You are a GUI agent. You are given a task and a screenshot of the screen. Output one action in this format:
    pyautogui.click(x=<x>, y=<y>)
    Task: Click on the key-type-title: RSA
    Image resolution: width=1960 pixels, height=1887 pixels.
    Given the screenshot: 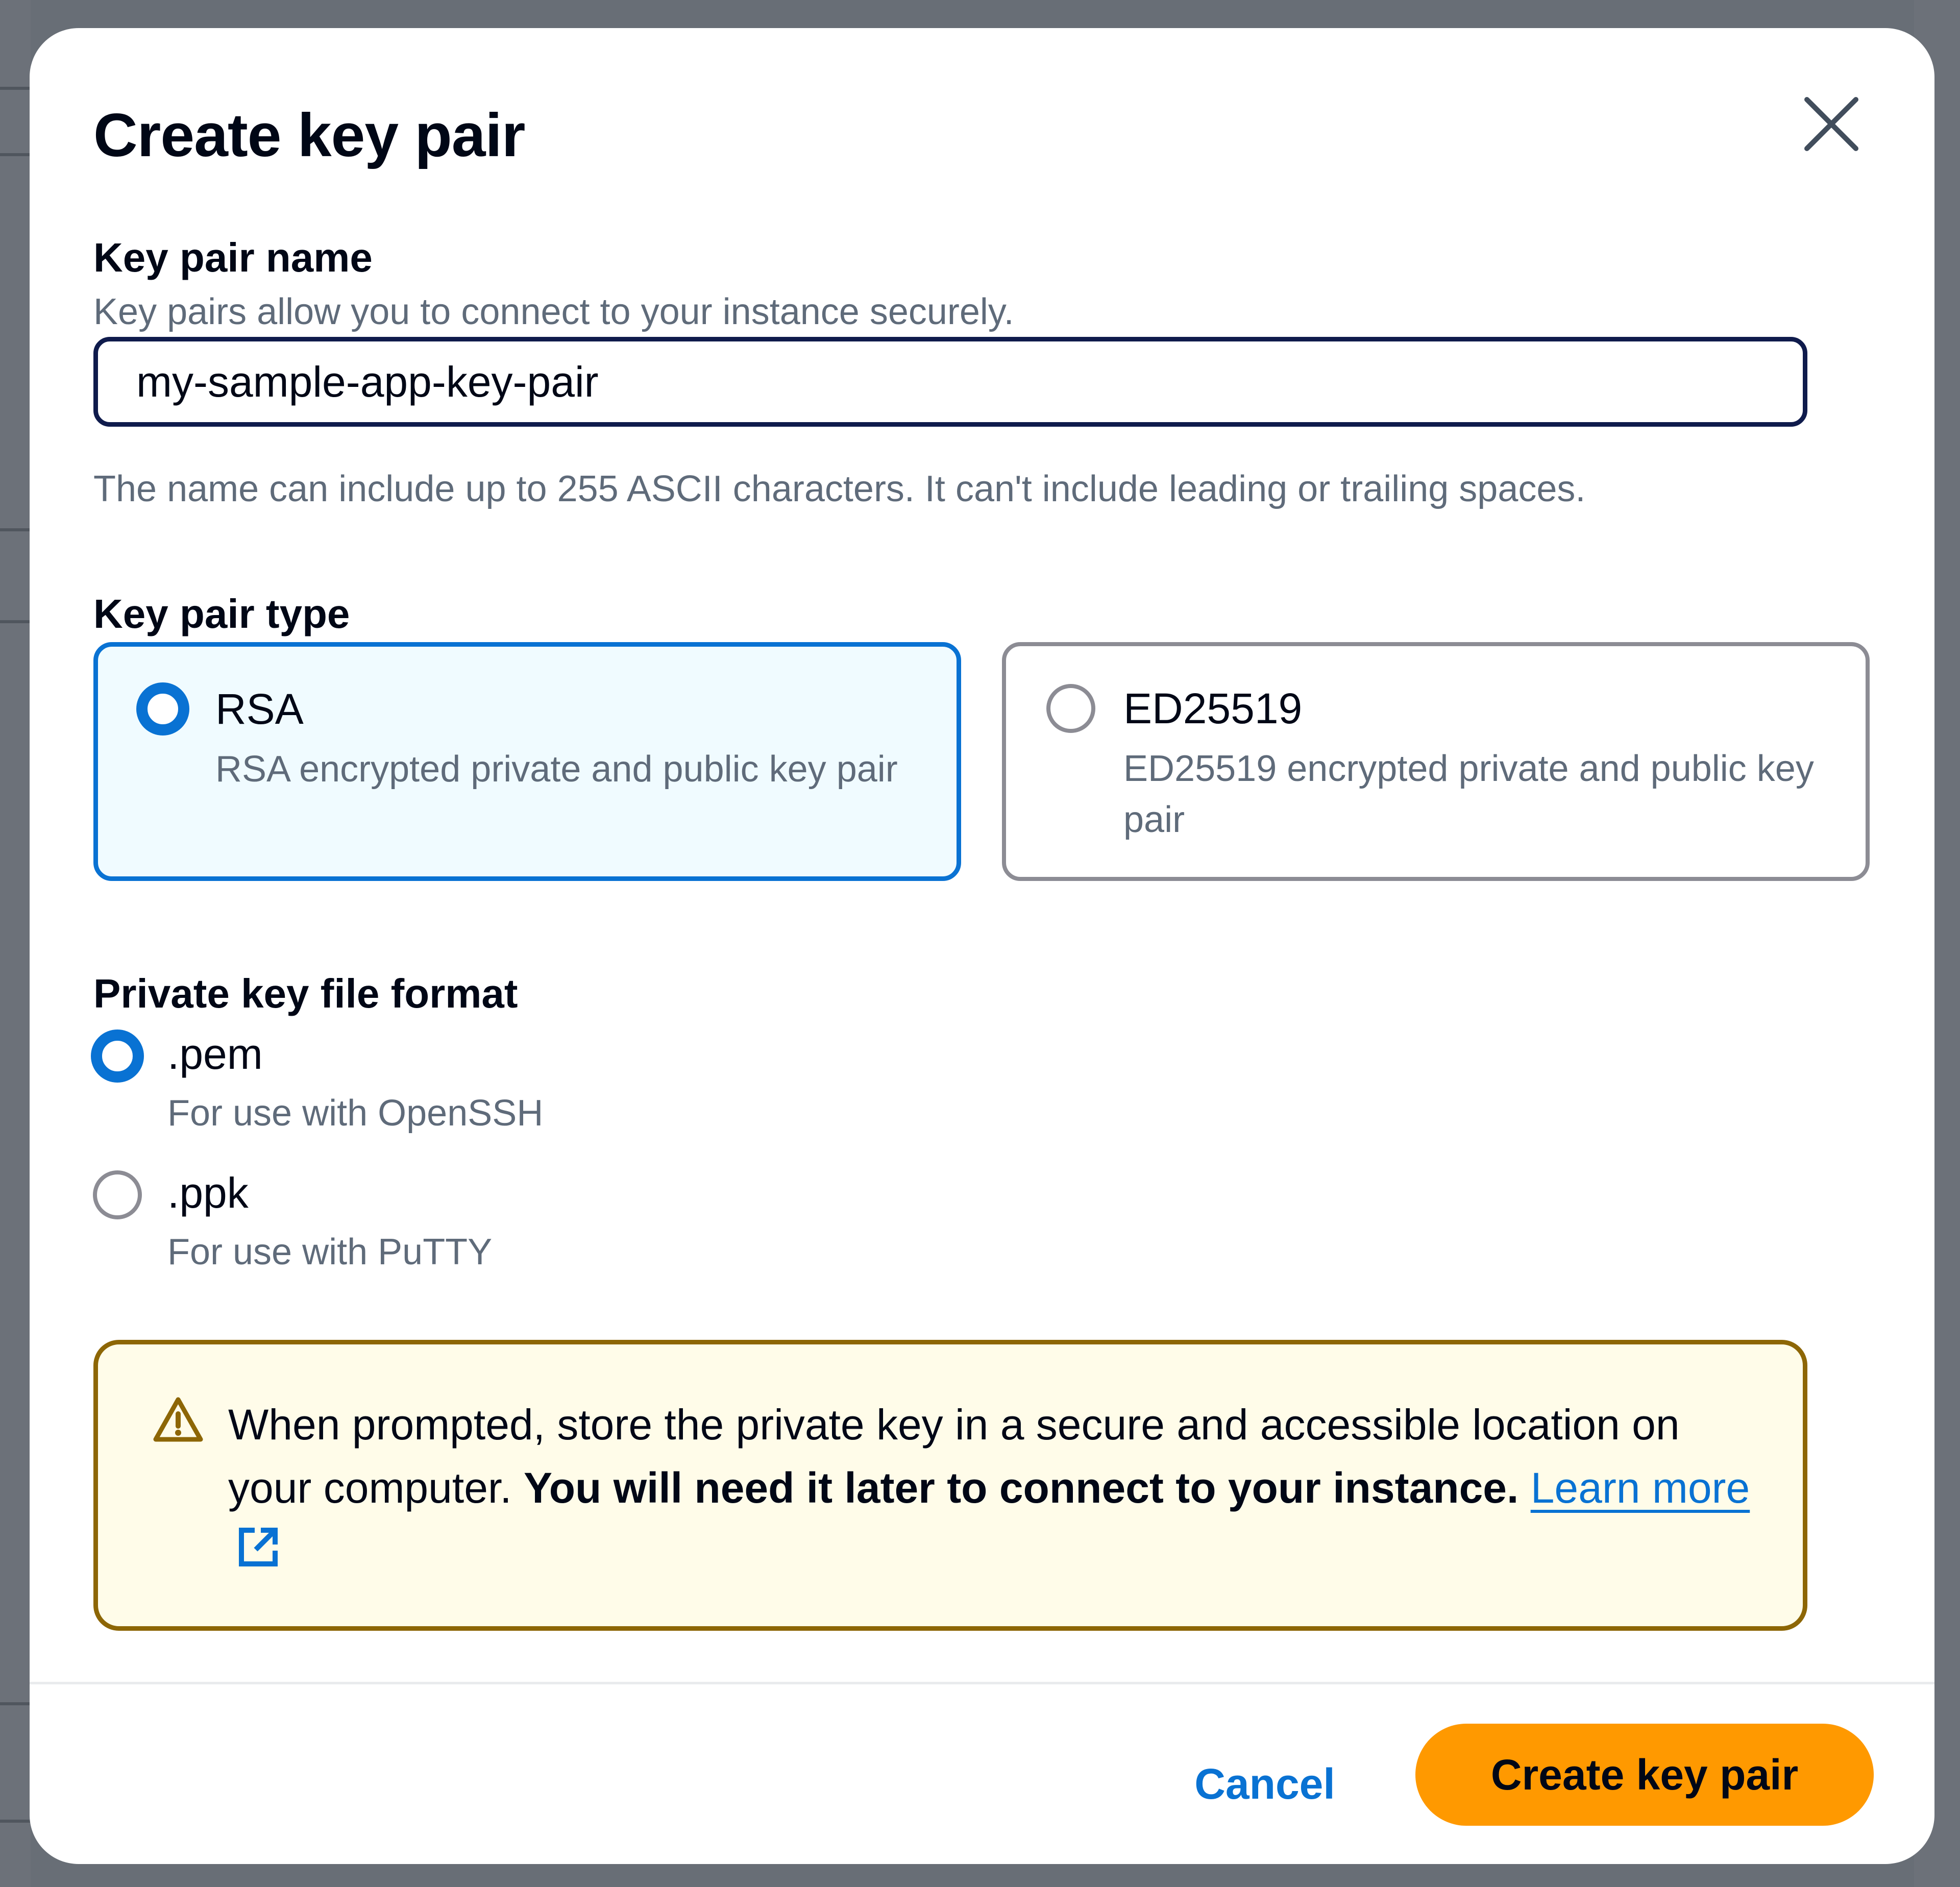 What is the action you would take?
    pyautogui.click(x=259, y=709)
    